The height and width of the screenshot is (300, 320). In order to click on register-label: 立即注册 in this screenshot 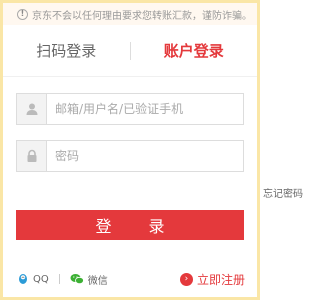, I will do `click(220, 279)`.